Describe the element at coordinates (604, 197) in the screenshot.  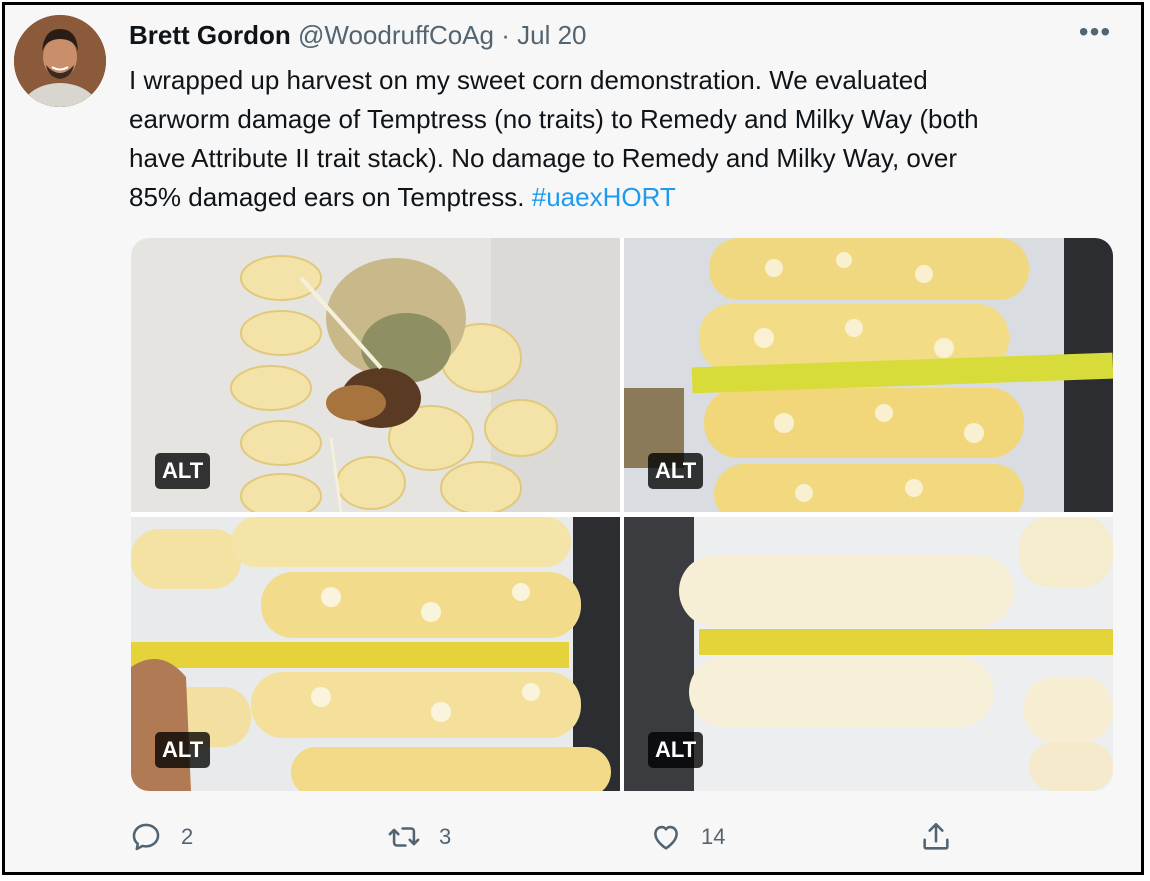
I see `hashtag-link: #uaexHORT` at that location.